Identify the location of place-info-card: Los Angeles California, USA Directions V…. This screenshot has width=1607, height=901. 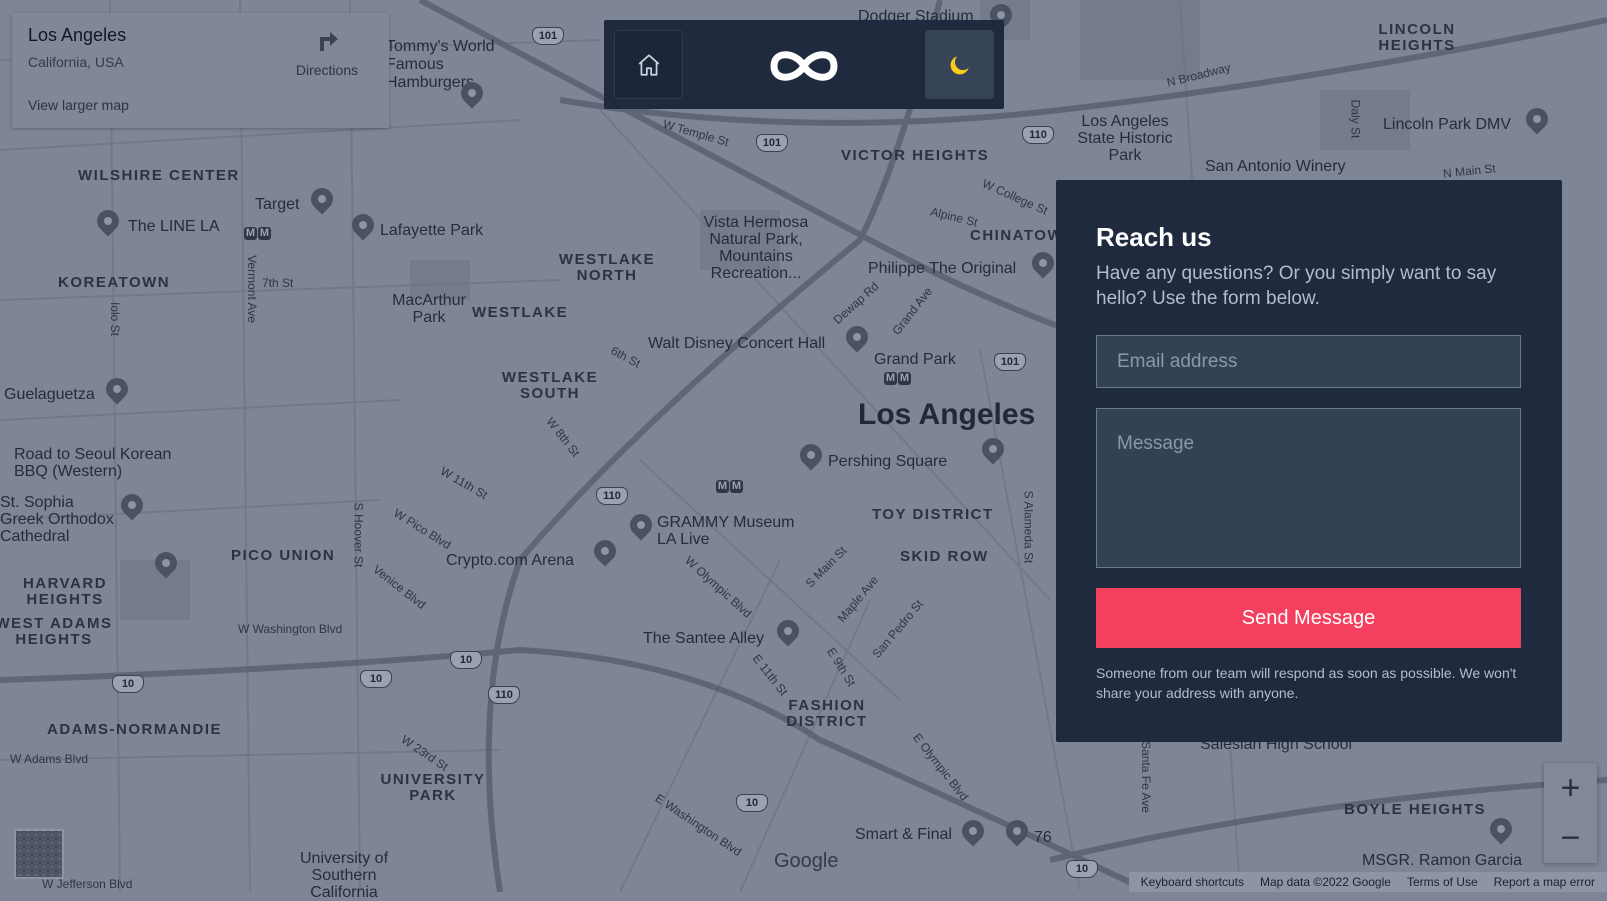
(200, 70).